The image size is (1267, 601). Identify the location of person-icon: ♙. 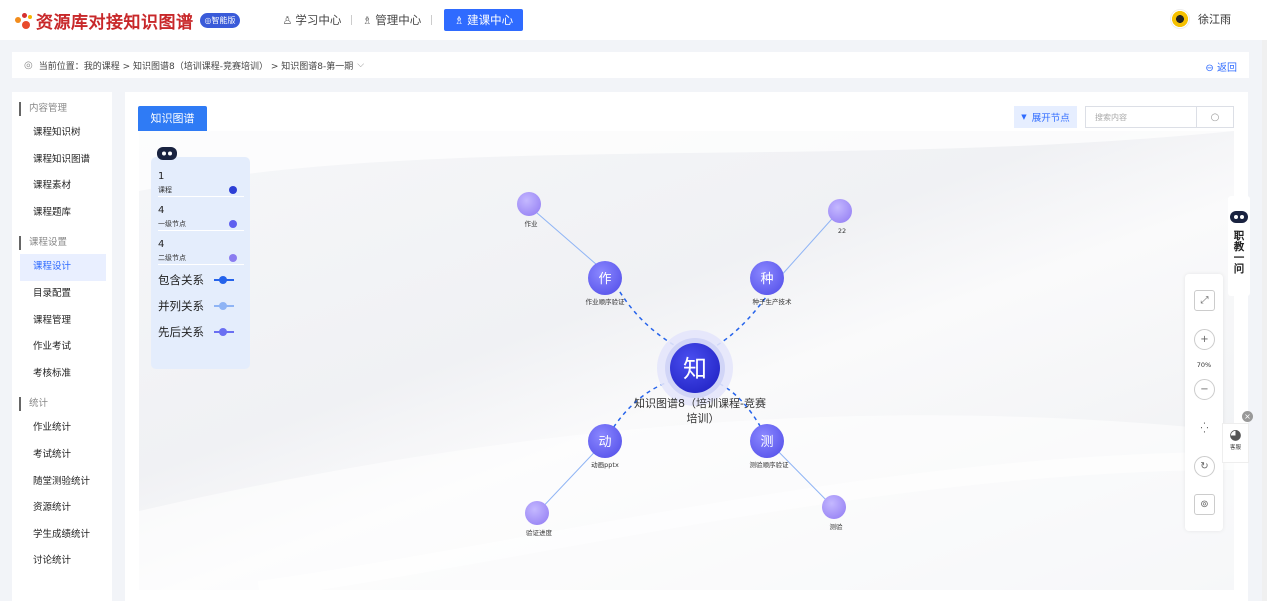
(287, 20).